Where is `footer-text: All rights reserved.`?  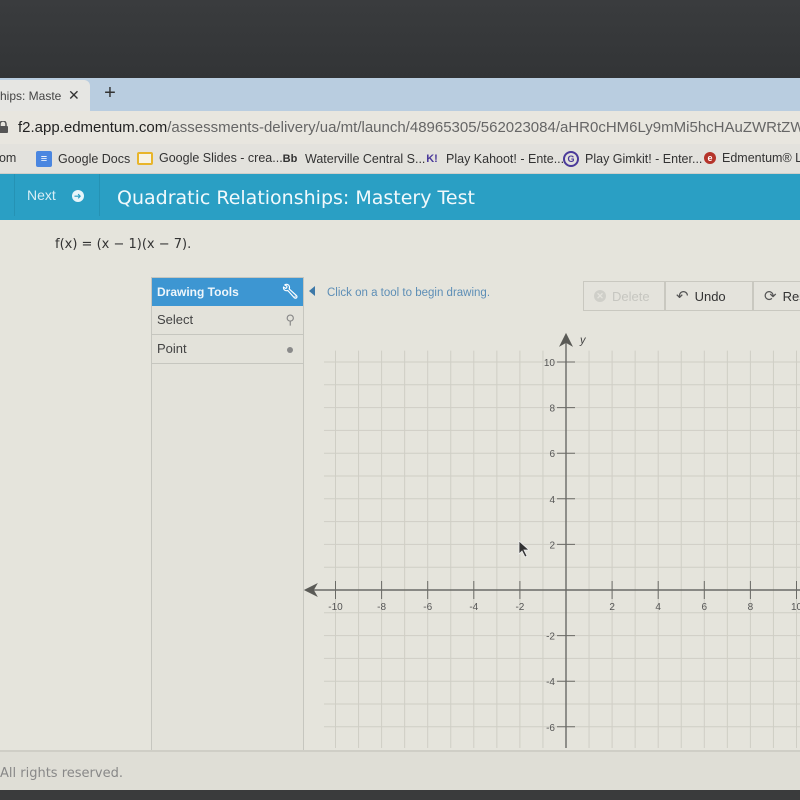 footer-text: All rights reserved. is located at coordinates (61, 773).